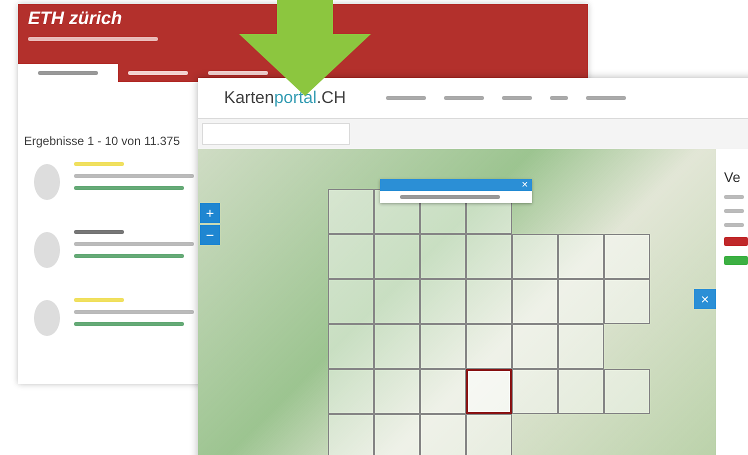  I want to click on zoom-out-button: −, so click(210, 235).